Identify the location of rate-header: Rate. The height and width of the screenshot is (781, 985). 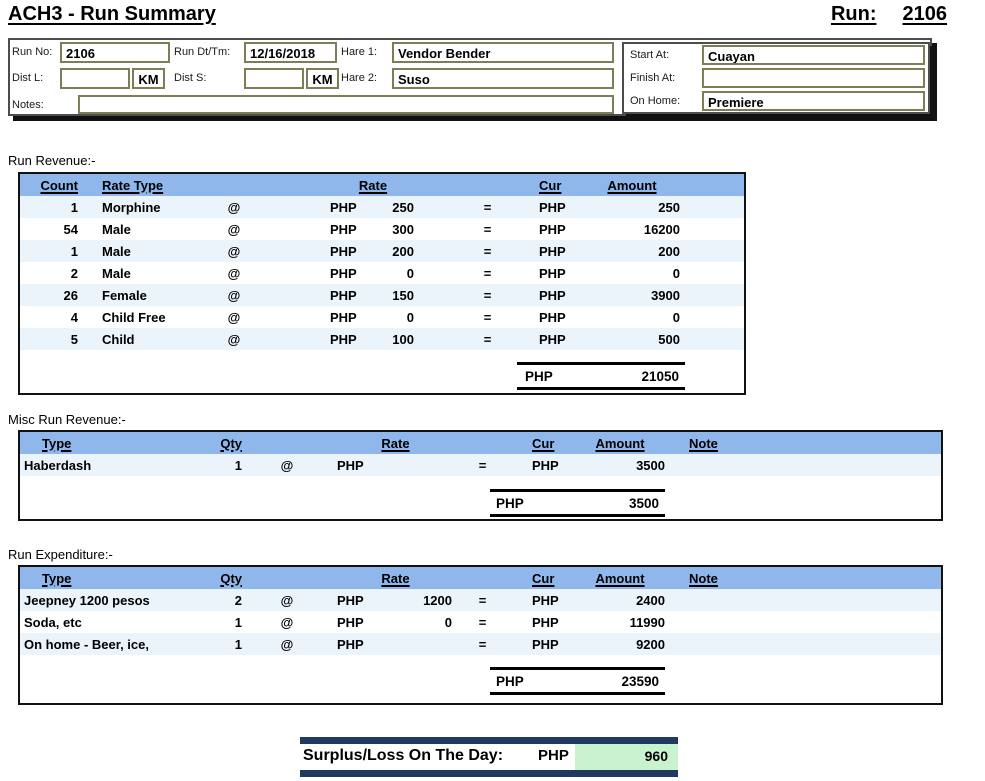
(373, 185).